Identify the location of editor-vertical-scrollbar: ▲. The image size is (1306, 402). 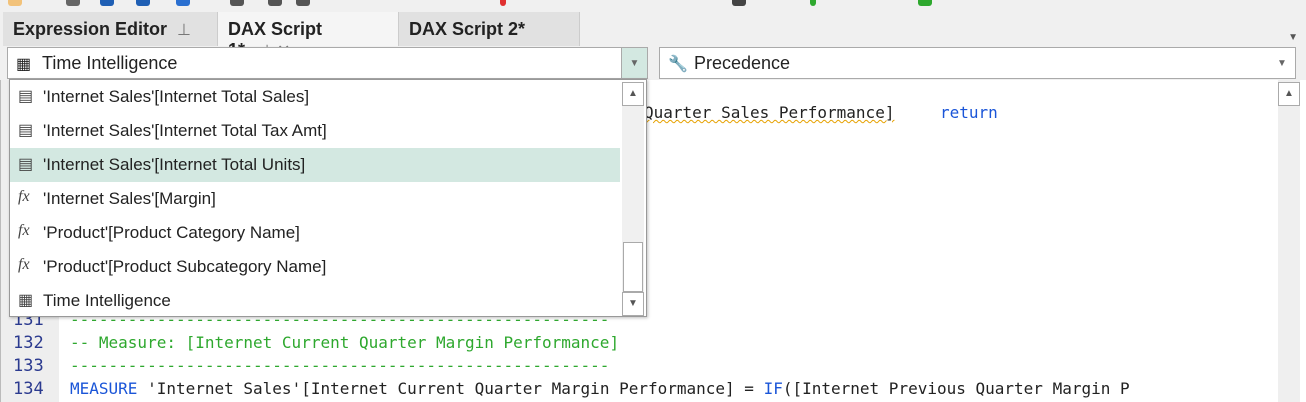
(1289, 241).